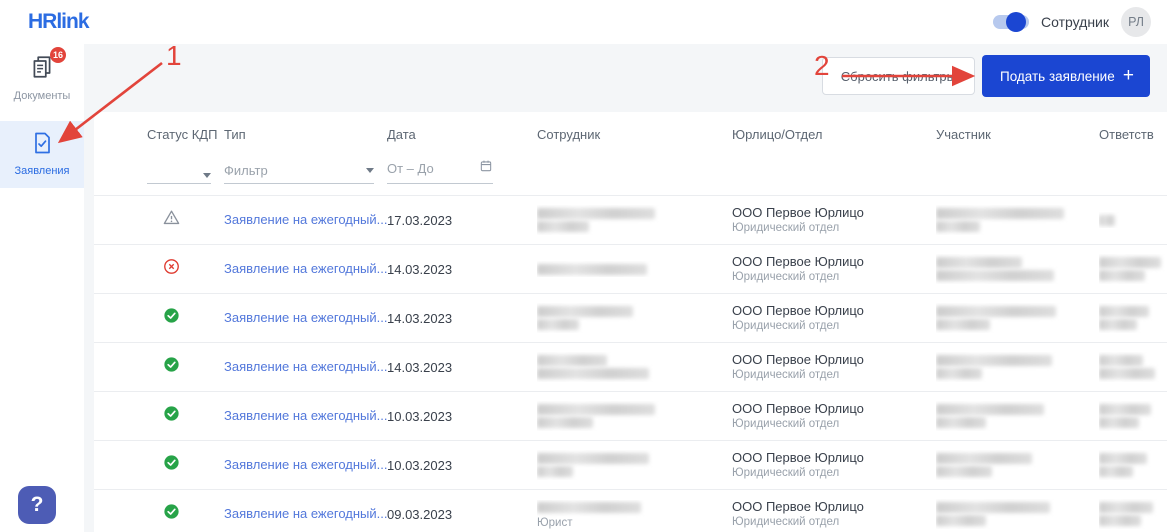  I want to click on documents-badge: 16, so click(57, 55).